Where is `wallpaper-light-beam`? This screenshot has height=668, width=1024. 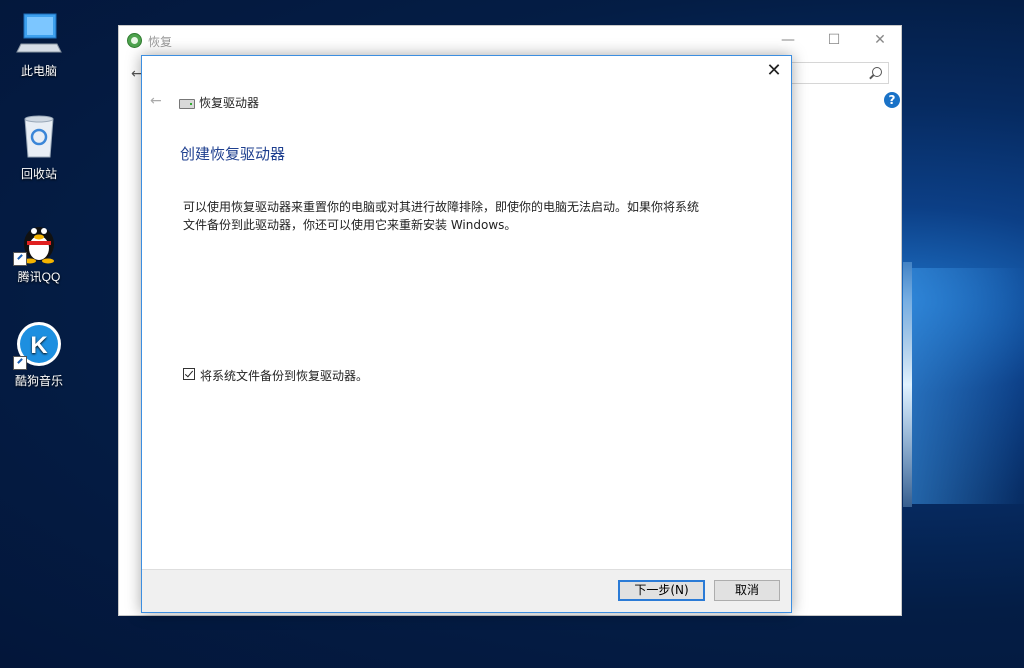
wallpaper-light-beam is located at coordinates (907, 384).